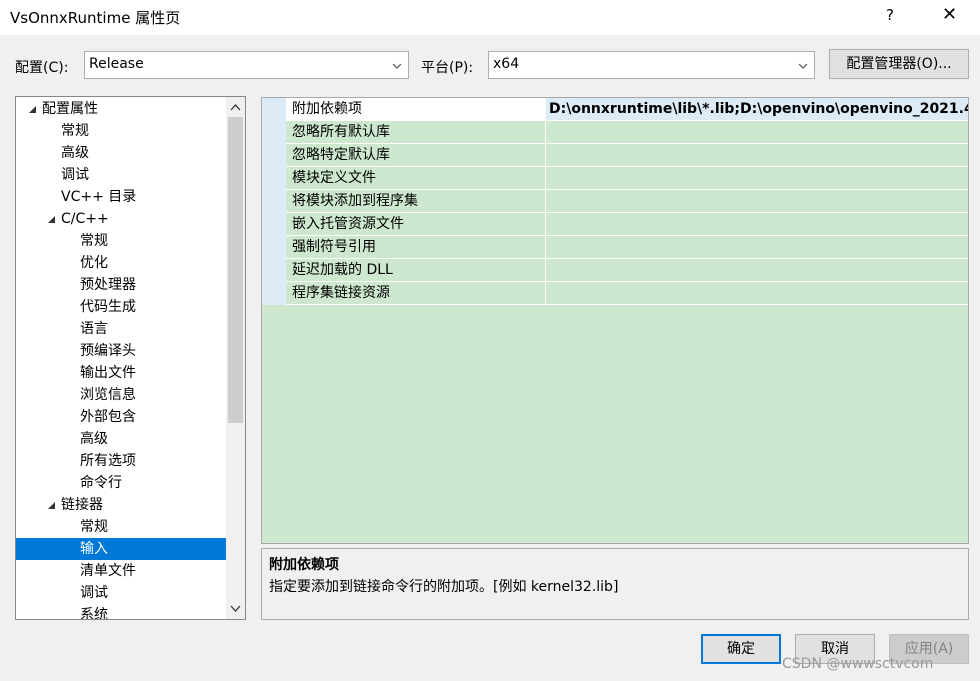 This screenshot has width=980, height=681. I want to click on tree-item-label: 输出文件, so click(108, 373).